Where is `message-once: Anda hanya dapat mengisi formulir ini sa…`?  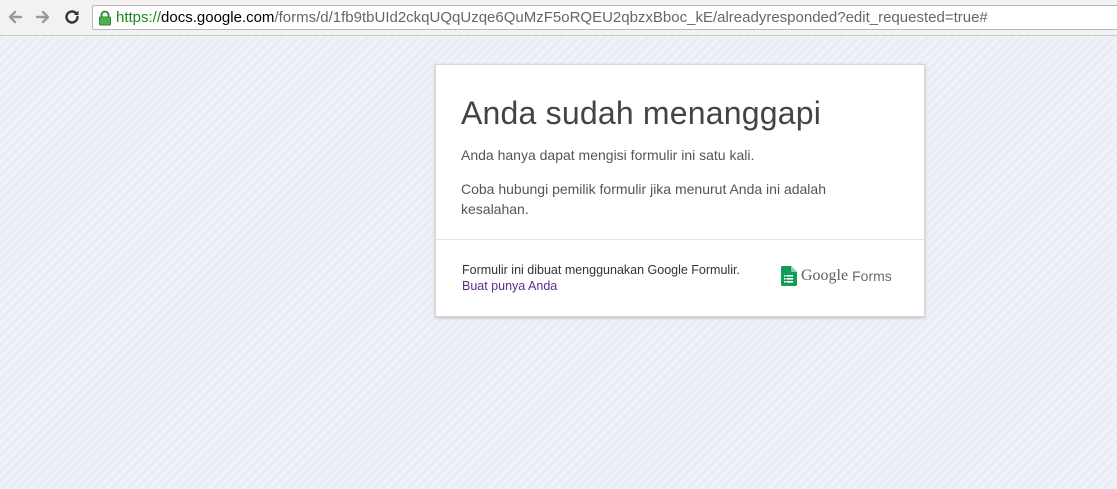 message-once: Anda hanya dapat mengisi formulir ini sa… is located at coordinates (608, 155).